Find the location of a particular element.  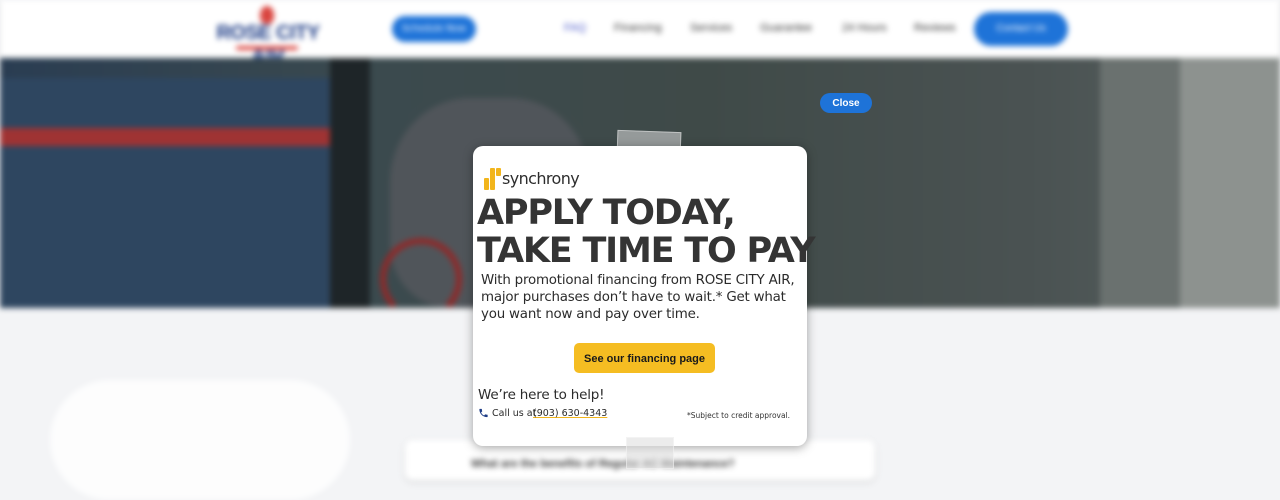

popup-headline: APPLY TODAY, TAKE TIME TO PAY is located at coordinates (646, 232).